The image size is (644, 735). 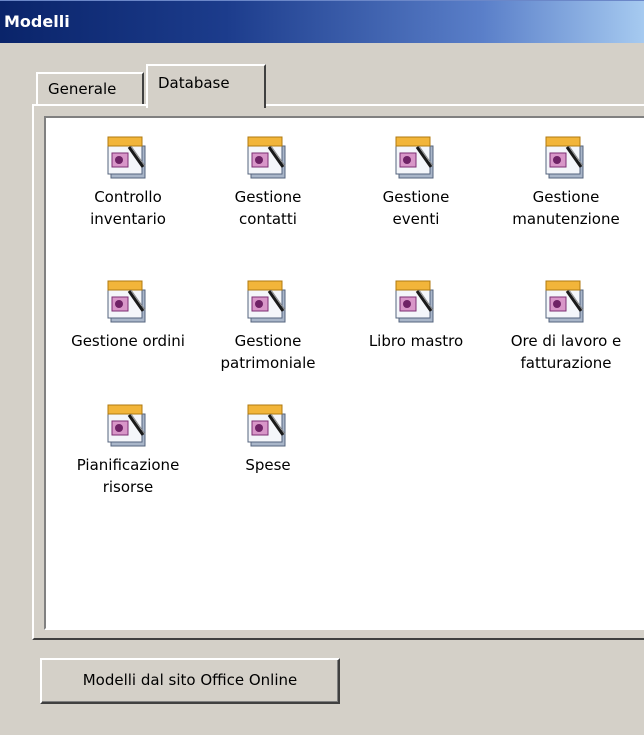 What do you see at coordinates (566, 182) in the screenshot?
I see `template-item: Gestione manutenzione` at bounding box center [566, 182].